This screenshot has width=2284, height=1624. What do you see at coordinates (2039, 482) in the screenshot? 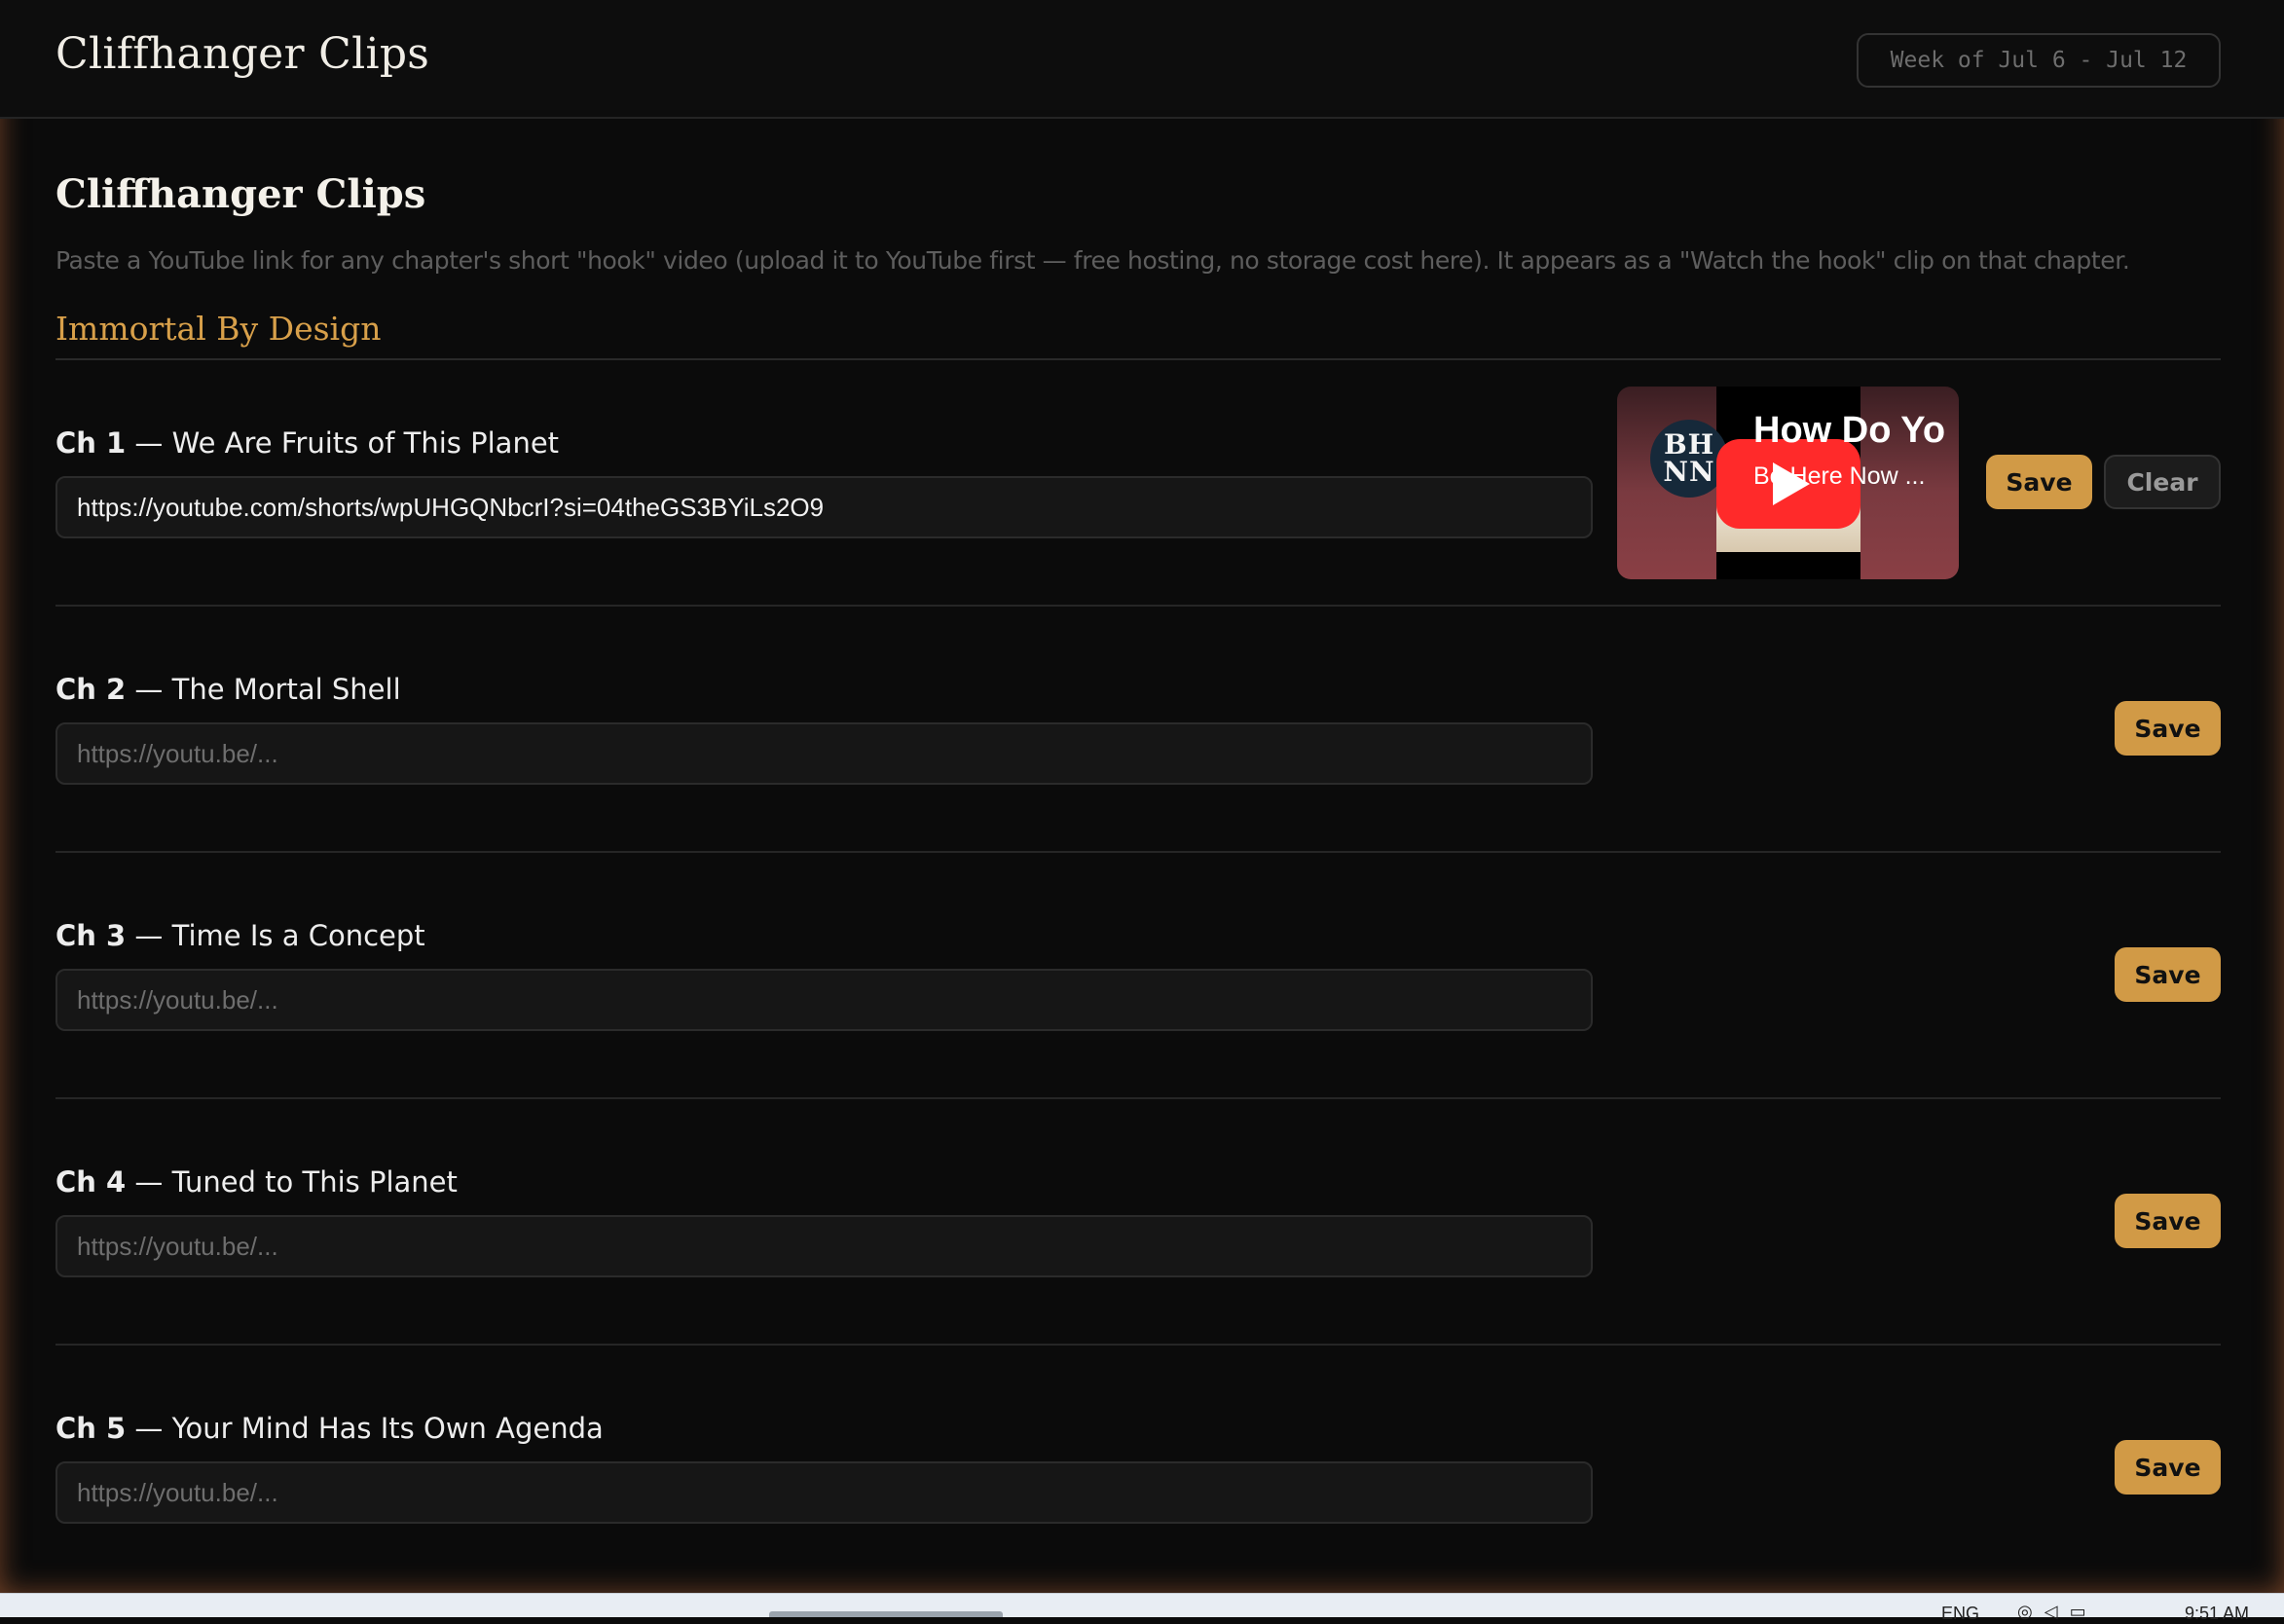
I see `chapter-1-save-button: Save` at bounding box center [2039, 482].